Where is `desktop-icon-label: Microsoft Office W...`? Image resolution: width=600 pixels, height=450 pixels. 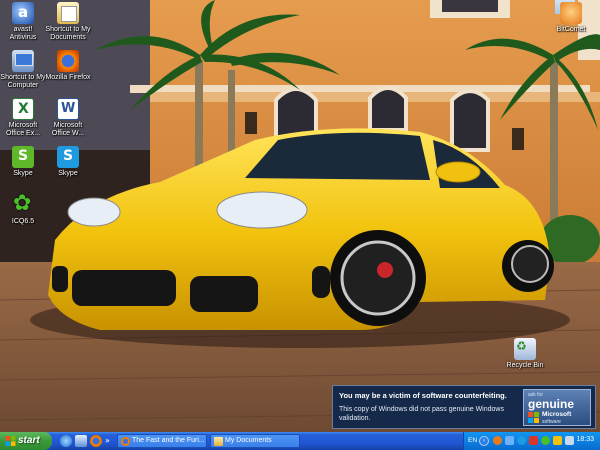 desktop-icon-label: Microsoft Office W... is located at coordinates (68, 129).